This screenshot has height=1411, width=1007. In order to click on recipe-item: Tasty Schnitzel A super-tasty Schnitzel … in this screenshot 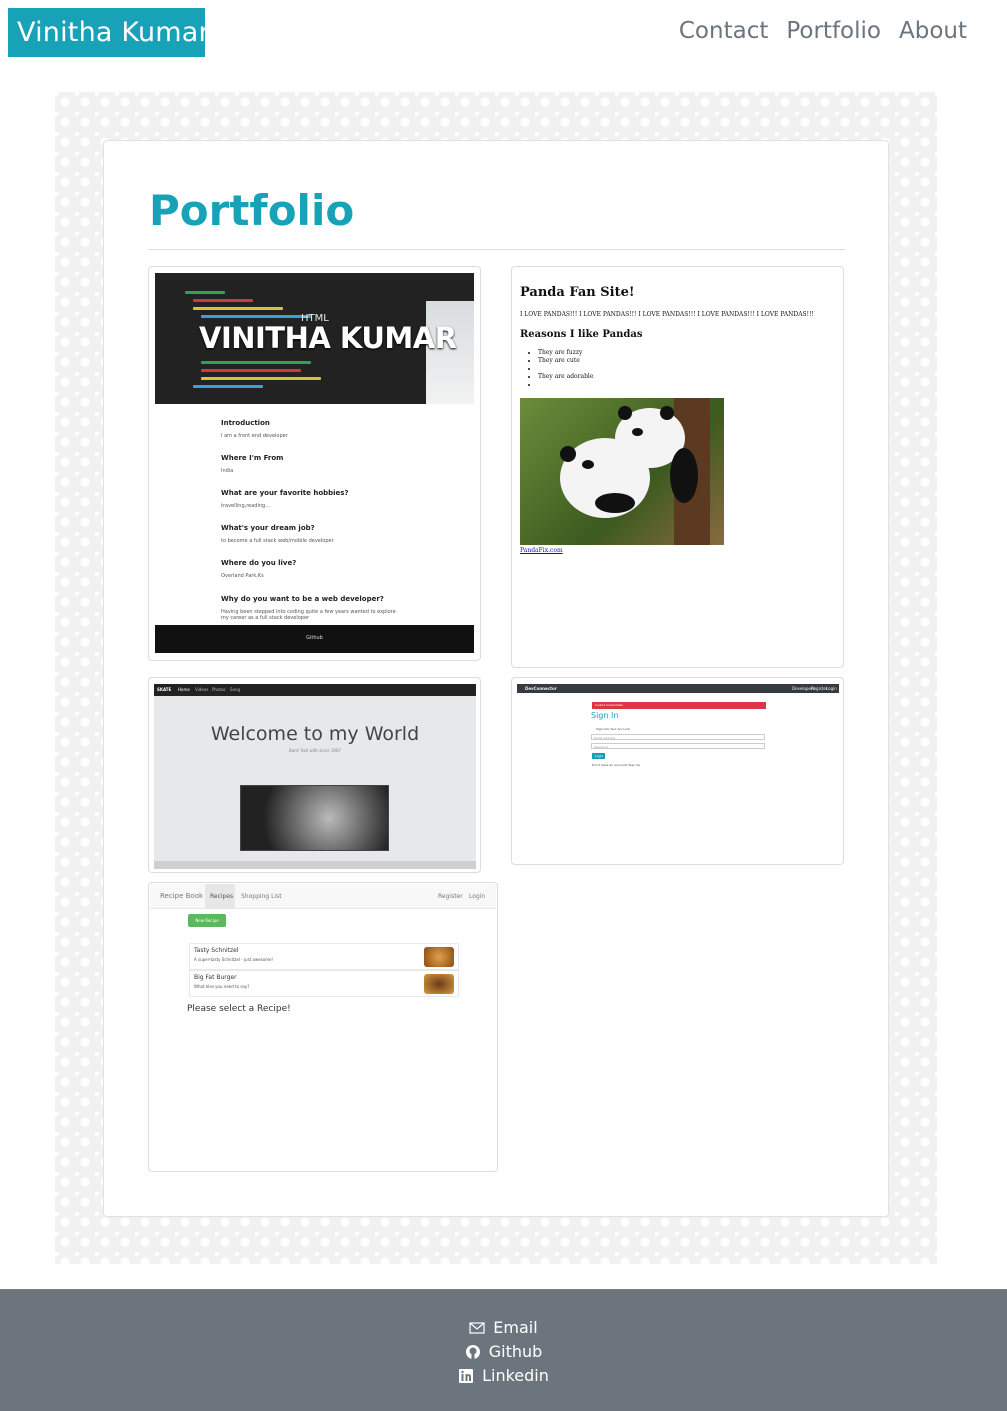, I will do `click(324, 956)`.